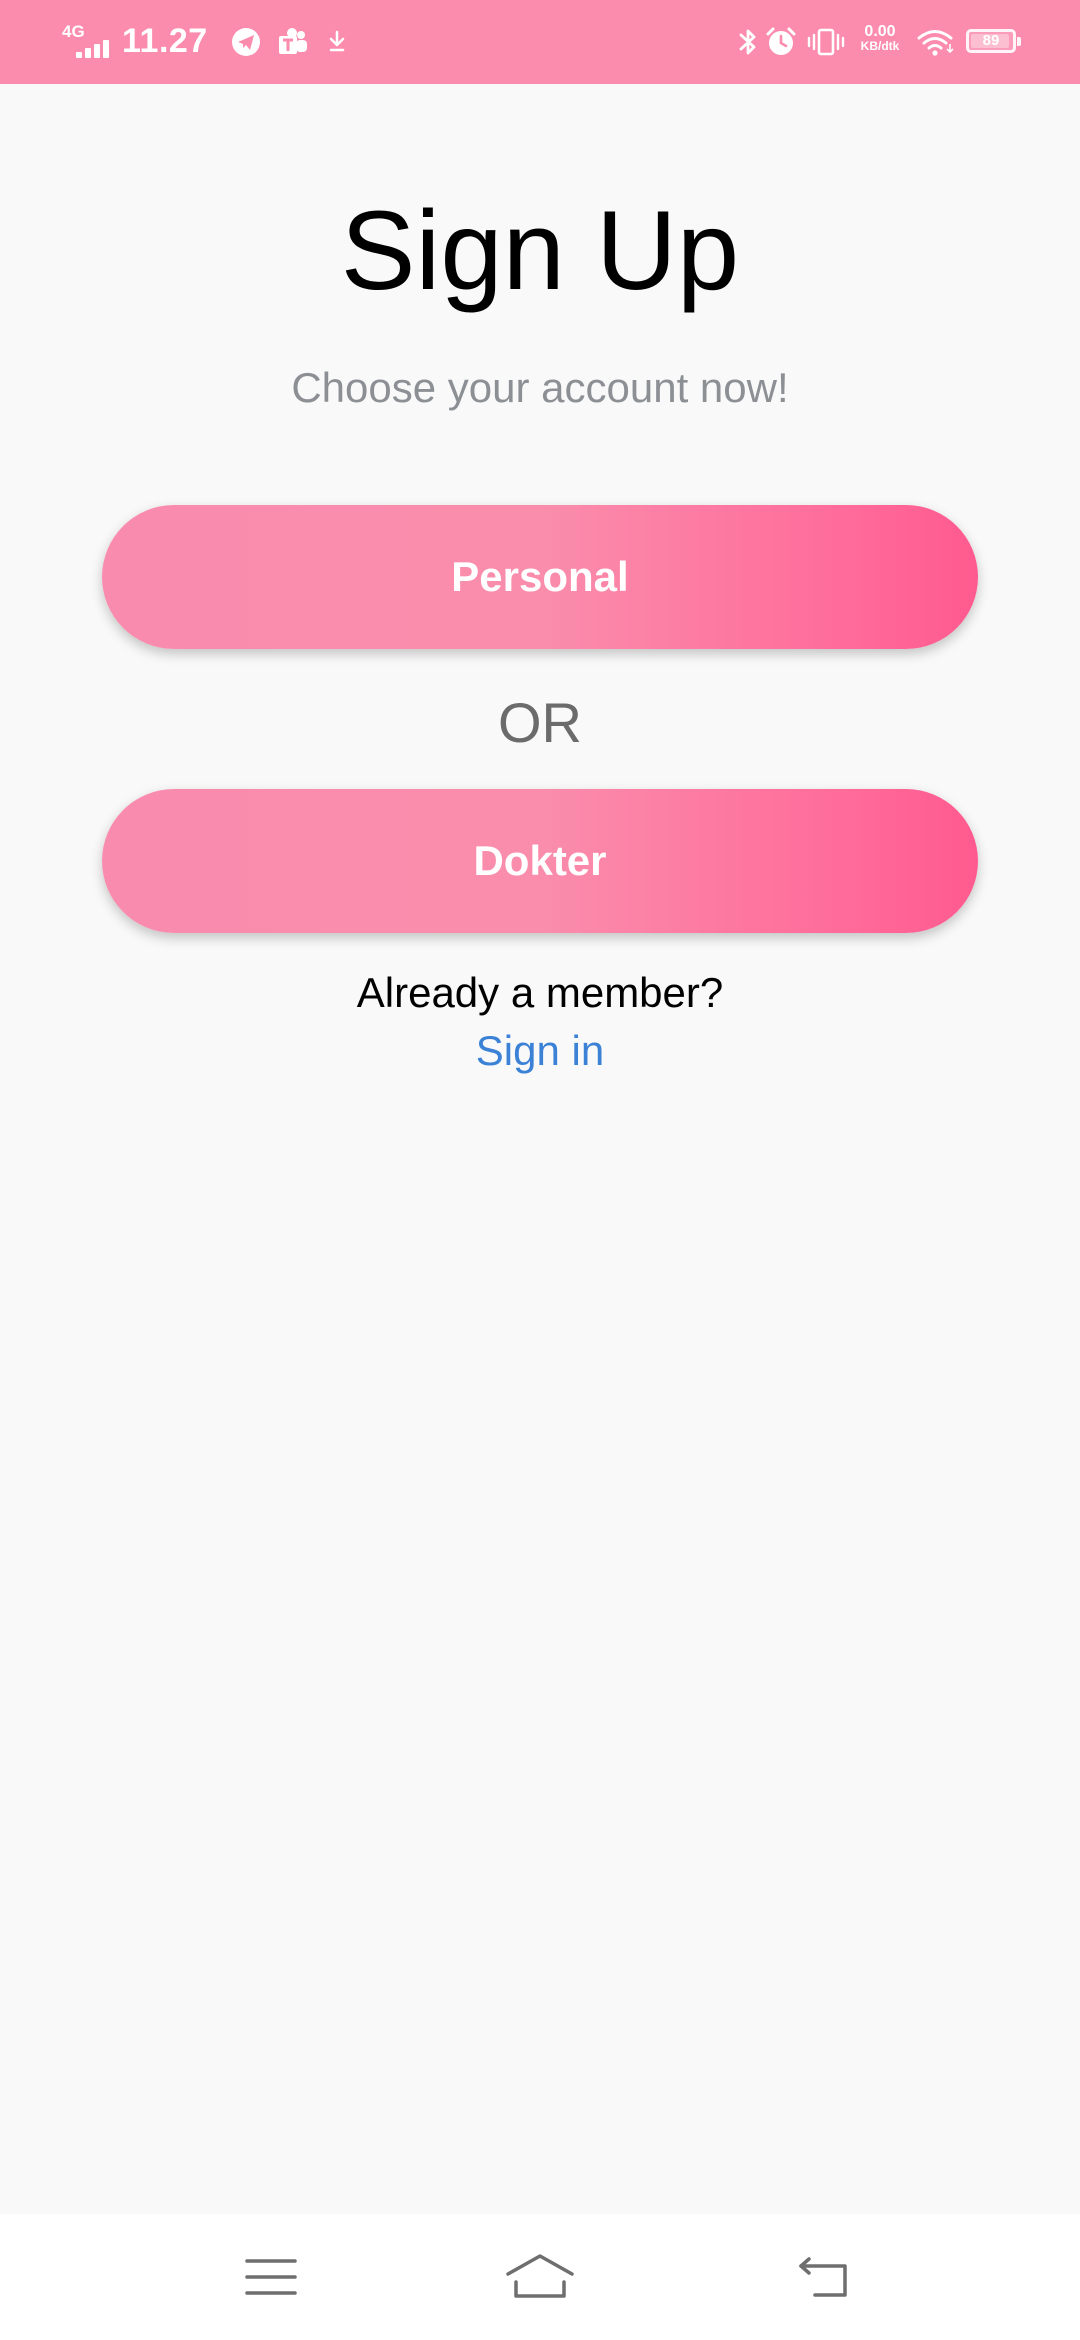 The width and height of the screenshot is (1080, 2340). I want to click on telegram-icon, so click(246, 42).